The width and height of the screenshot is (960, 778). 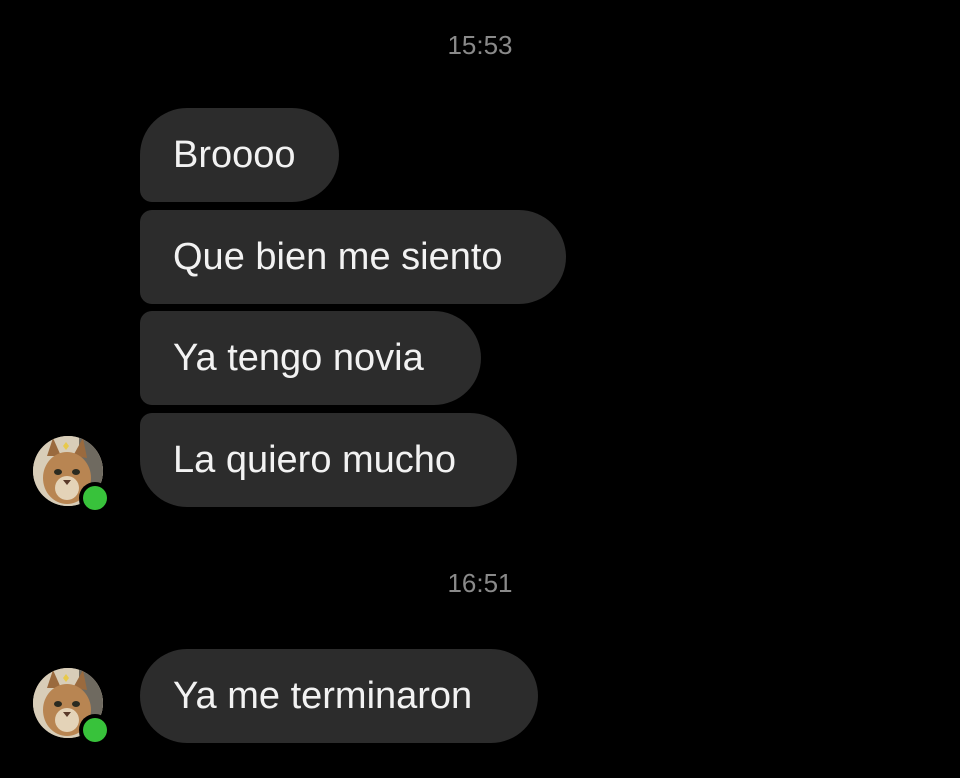 I want to click on message-bubble: Que bien me siento, so click(x=353, y=257).